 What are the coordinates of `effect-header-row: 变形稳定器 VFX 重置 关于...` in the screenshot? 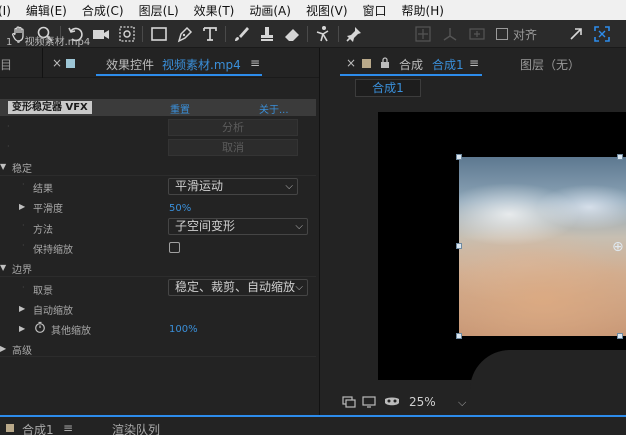 It's located at (158, 107).